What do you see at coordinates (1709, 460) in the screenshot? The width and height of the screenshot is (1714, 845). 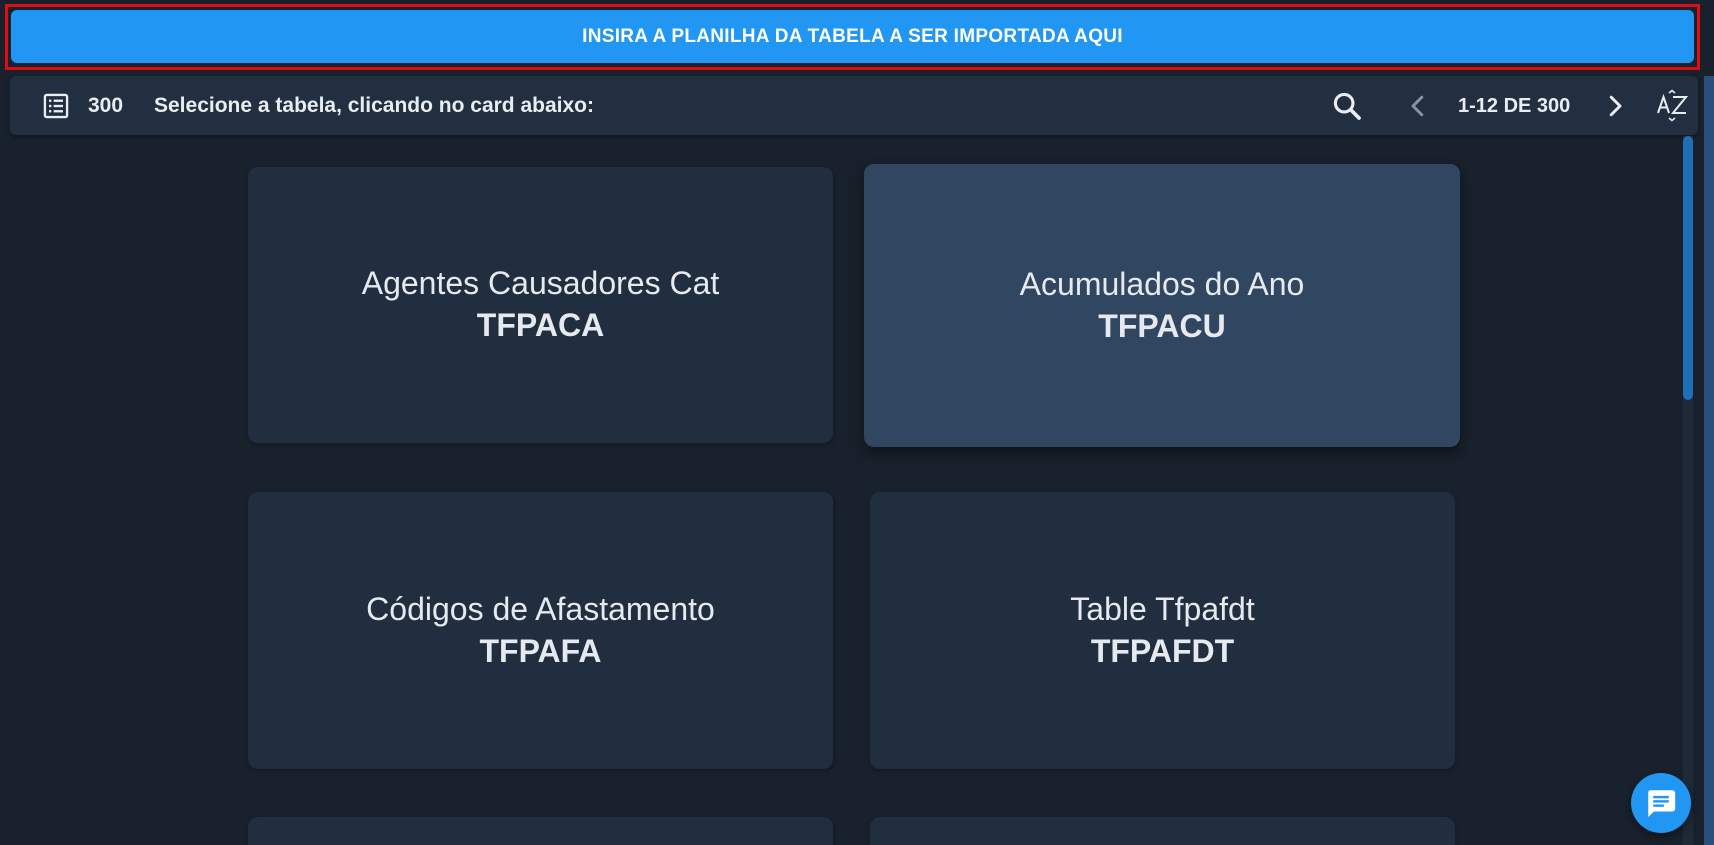 I see `outer-scrollbar` at bounding box center [1709, 460].